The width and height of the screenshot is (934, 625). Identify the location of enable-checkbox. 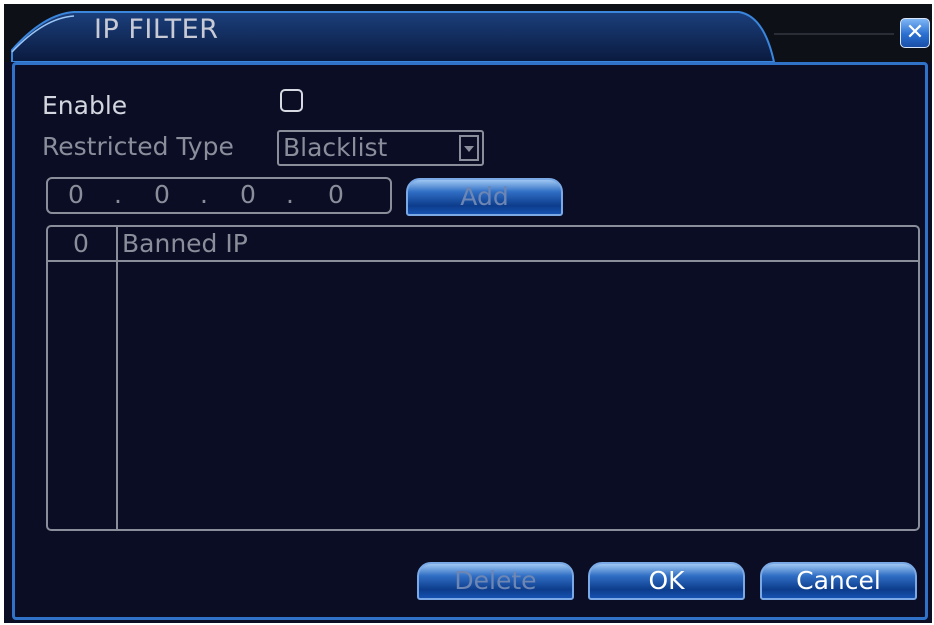
(291, 100).